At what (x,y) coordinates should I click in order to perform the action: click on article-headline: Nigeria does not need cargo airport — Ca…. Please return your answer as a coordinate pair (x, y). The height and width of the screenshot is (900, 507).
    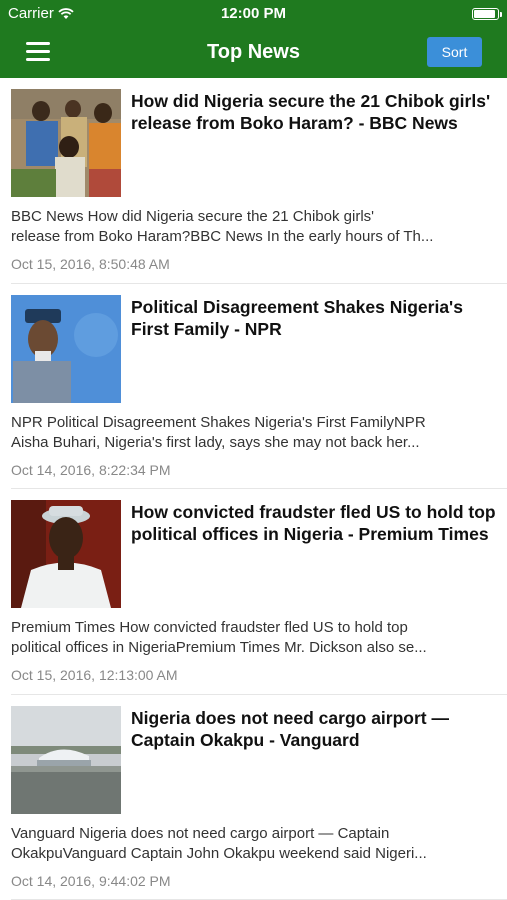
    Looking at the image, I should click on (290, 728).